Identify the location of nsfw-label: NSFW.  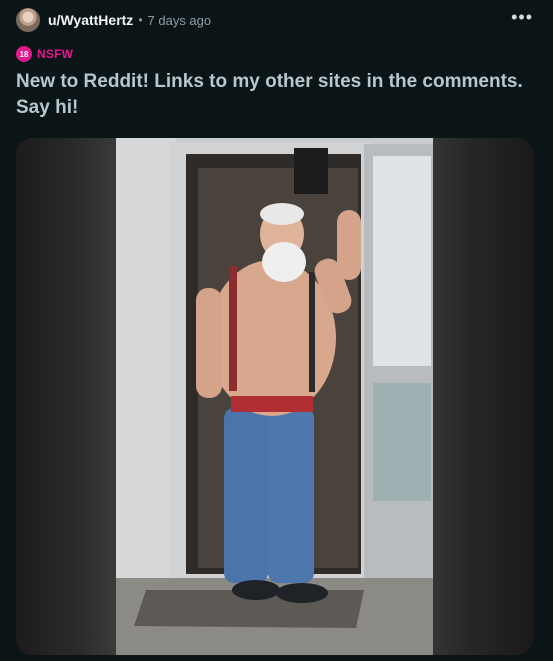
(55, 54).